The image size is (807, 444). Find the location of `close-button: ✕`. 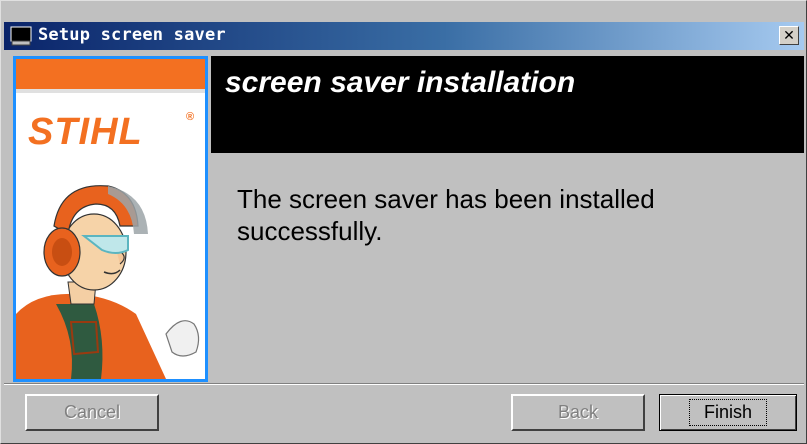

close-button: ✕ is located at coordinates (789, 35).